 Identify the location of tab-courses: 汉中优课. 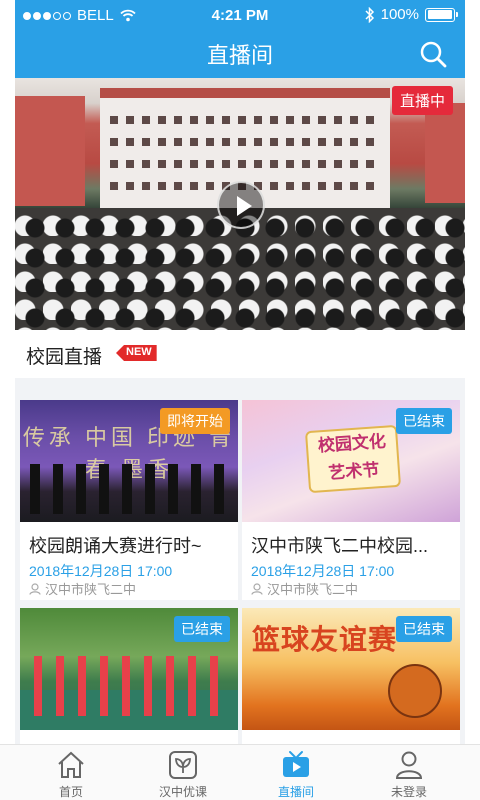
(183, 774).